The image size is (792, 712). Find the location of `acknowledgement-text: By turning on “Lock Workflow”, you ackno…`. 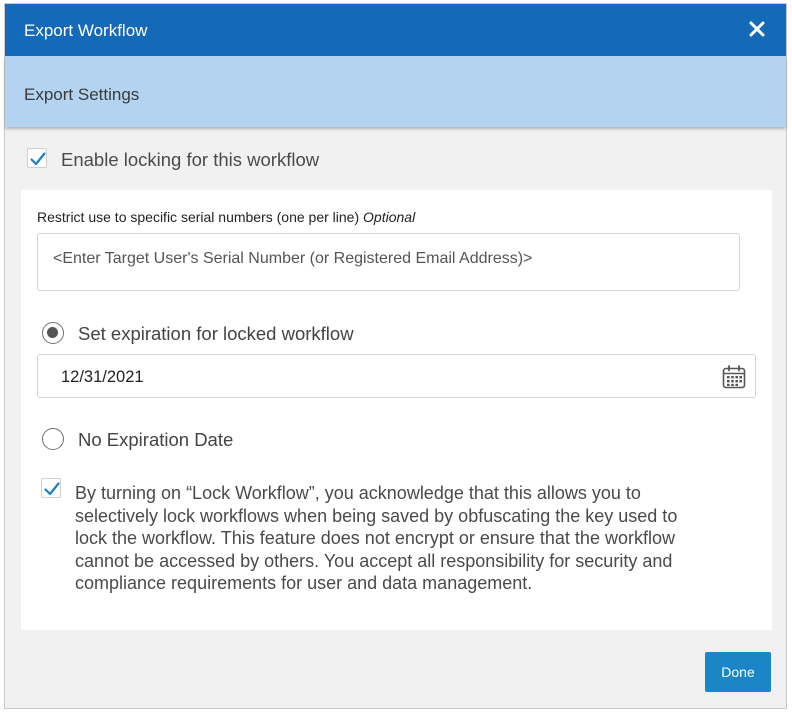

acknowledgement-text: By turning on “Lock Workflow”, you ackno… is located at coordinates (376, 538).